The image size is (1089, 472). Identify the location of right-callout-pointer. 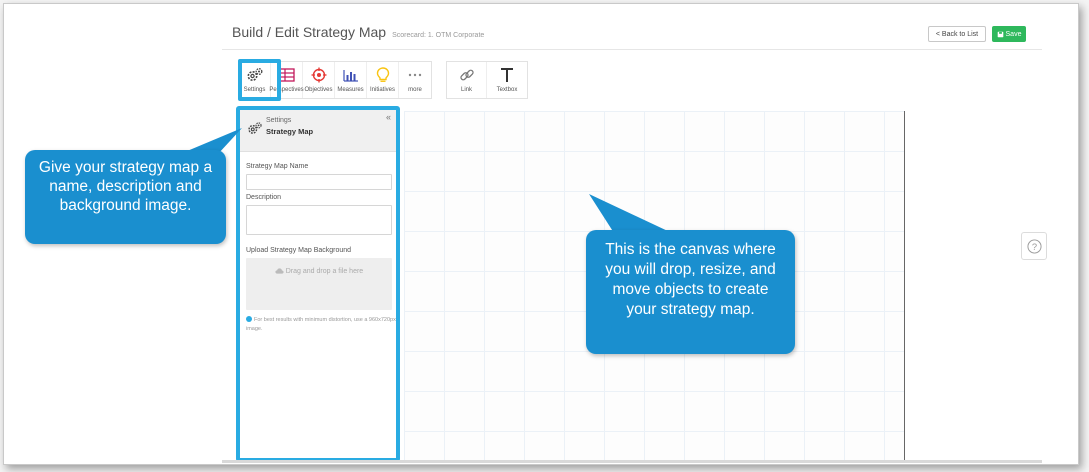
(630, 213).